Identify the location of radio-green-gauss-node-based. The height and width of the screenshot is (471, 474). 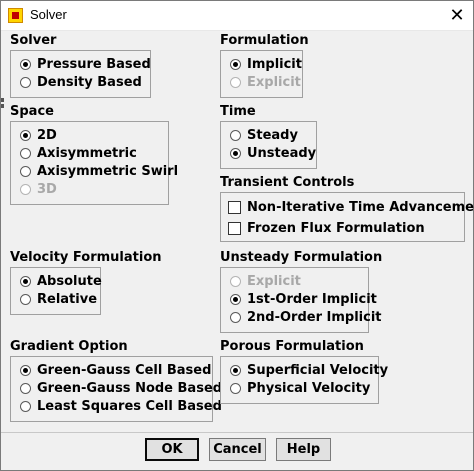
(25, 388).